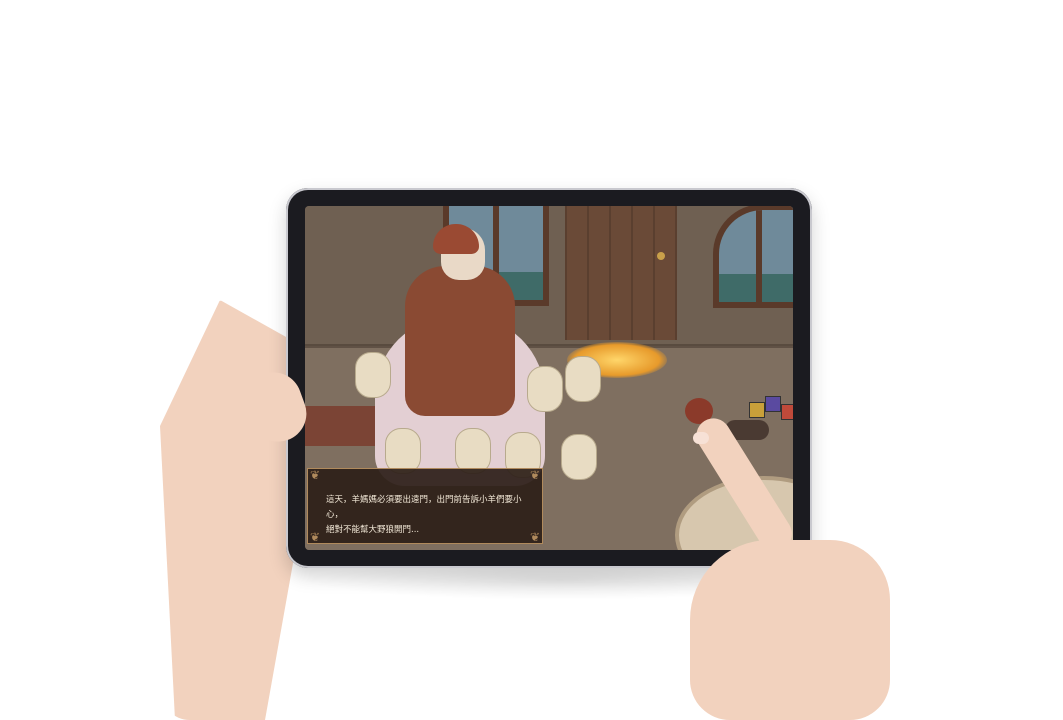  Describe the element at coordinates (621, 273) in the screenshot. I see `scene-door` at that location.